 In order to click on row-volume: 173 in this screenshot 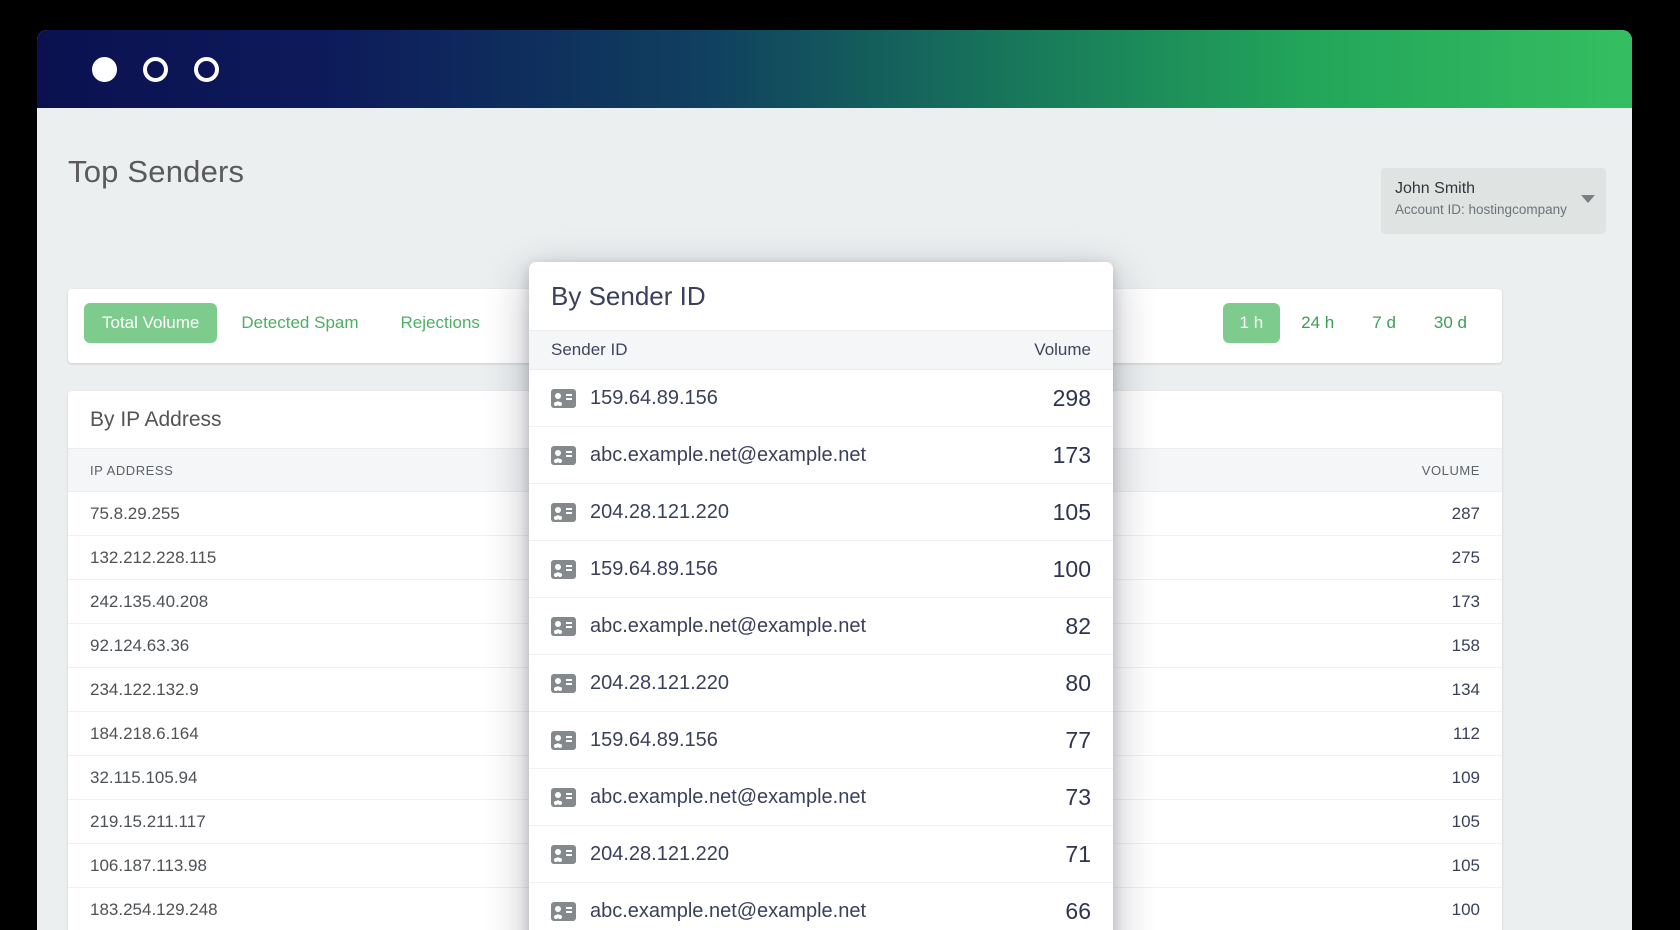, I will do `click(1465, 601)`.